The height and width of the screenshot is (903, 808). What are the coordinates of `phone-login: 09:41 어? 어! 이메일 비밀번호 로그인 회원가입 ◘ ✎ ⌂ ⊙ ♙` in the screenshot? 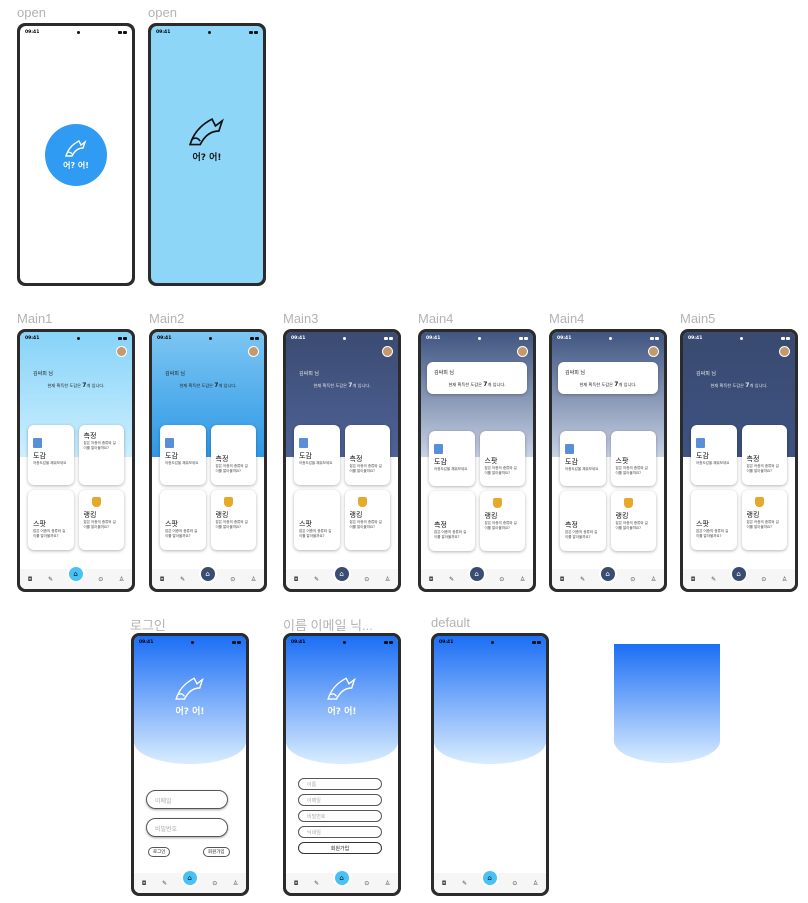 It's located at (190, 764).